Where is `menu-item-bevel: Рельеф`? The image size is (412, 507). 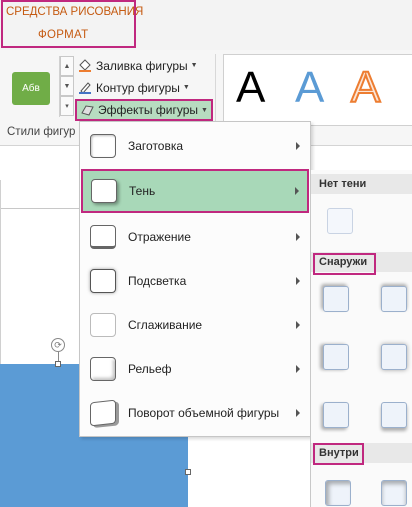
menu-item-bevel: Рельеф is located at coordinates (195, 369).